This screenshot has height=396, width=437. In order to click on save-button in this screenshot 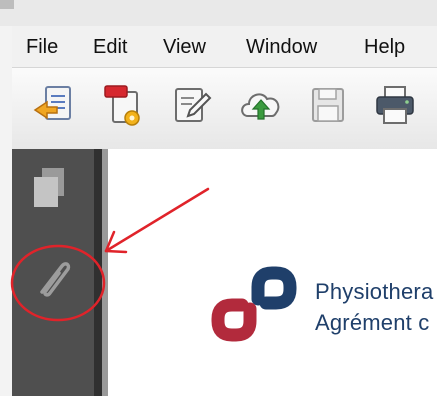, I will do `click(328, 105)`.